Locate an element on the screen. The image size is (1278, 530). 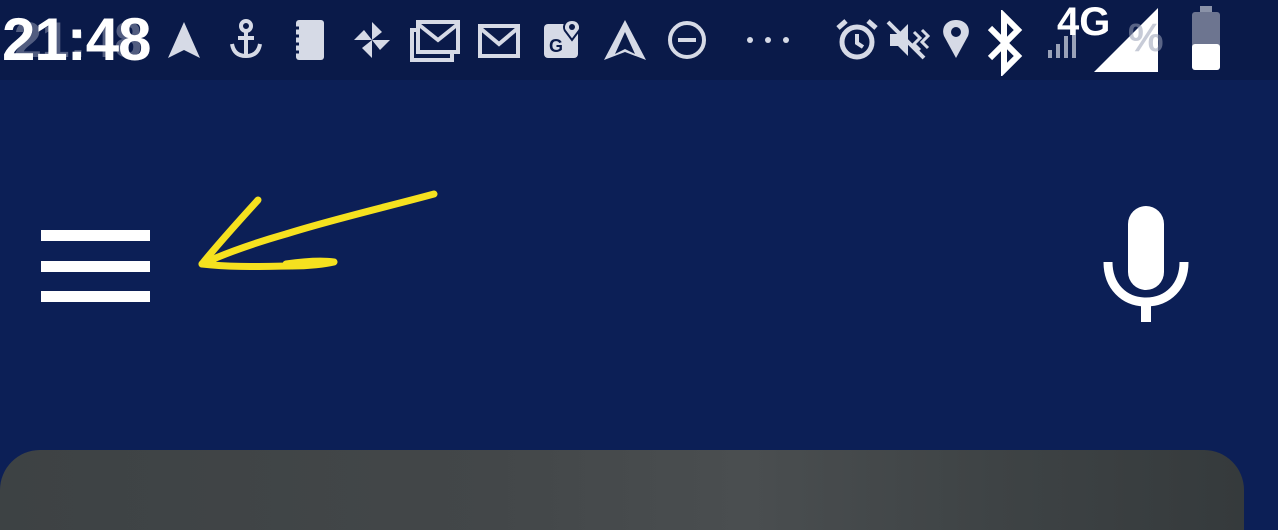
microphone-icon is located at coordinates (1146, 264).